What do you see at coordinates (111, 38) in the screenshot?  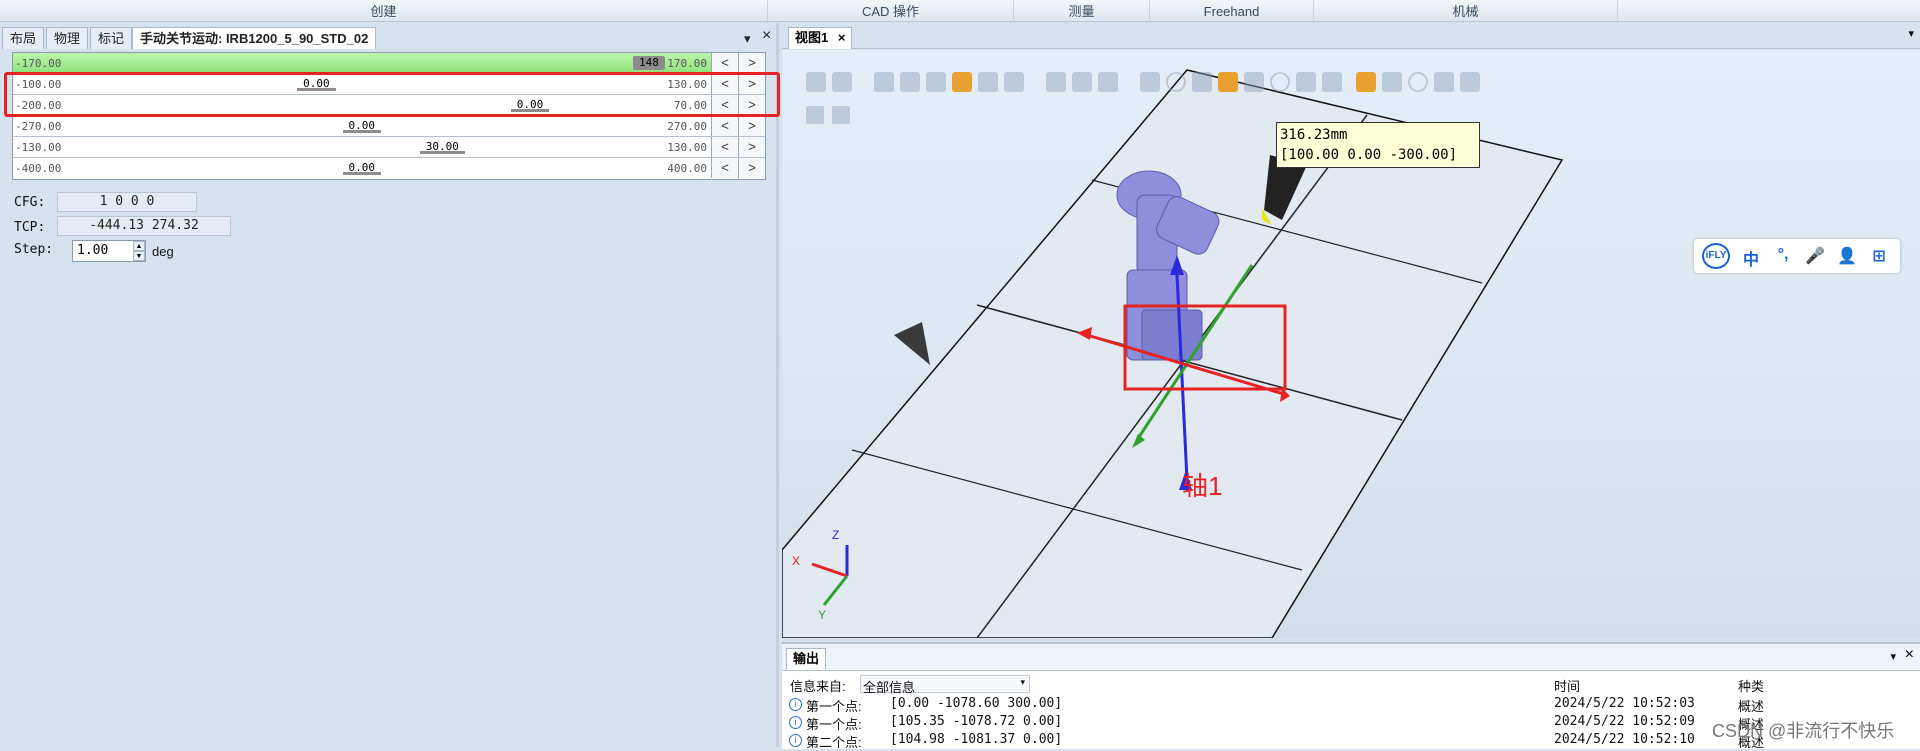 I see `tab-tags: 标记` at bounding box center [111, 38].